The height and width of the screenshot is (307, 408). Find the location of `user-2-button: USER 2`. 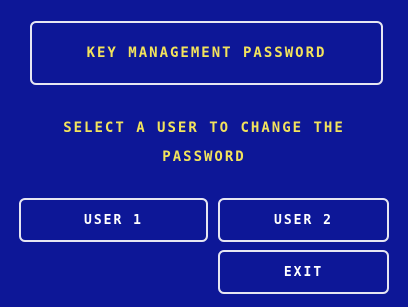

user-2-button: USER 2 is located at coordinates (303, 220).